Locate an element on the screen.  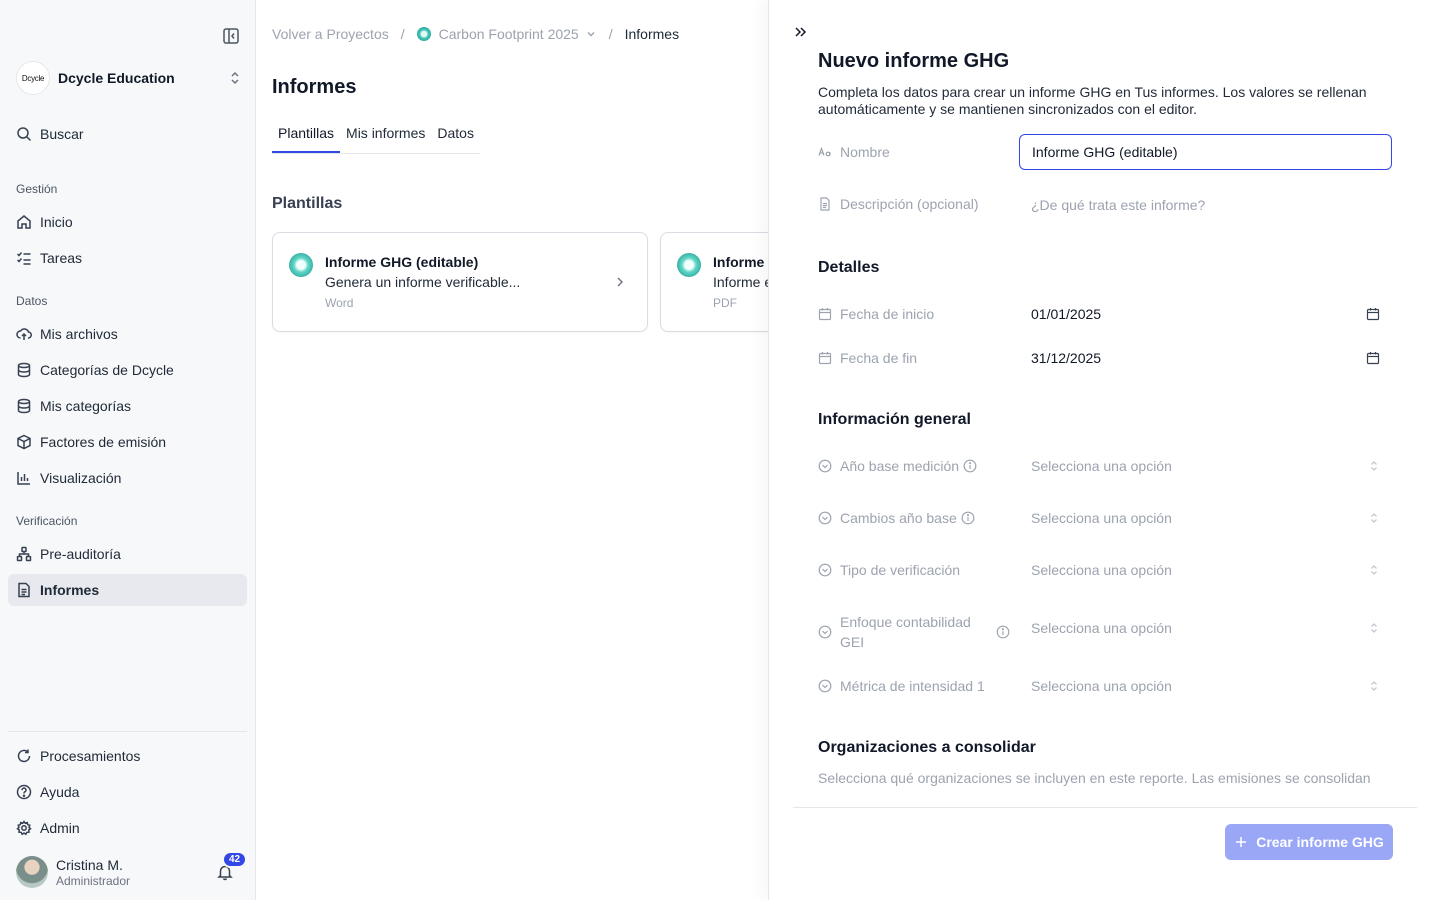
start-date-field: 01/01/2025 is located at coordinates (1205, 314).